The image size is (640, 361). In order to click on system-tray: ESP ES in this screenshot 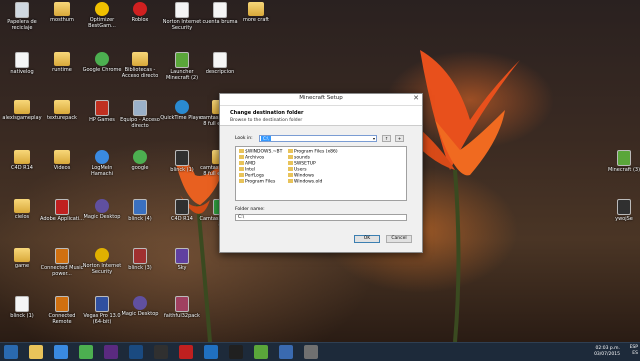, I will do `click(634, 351)`.